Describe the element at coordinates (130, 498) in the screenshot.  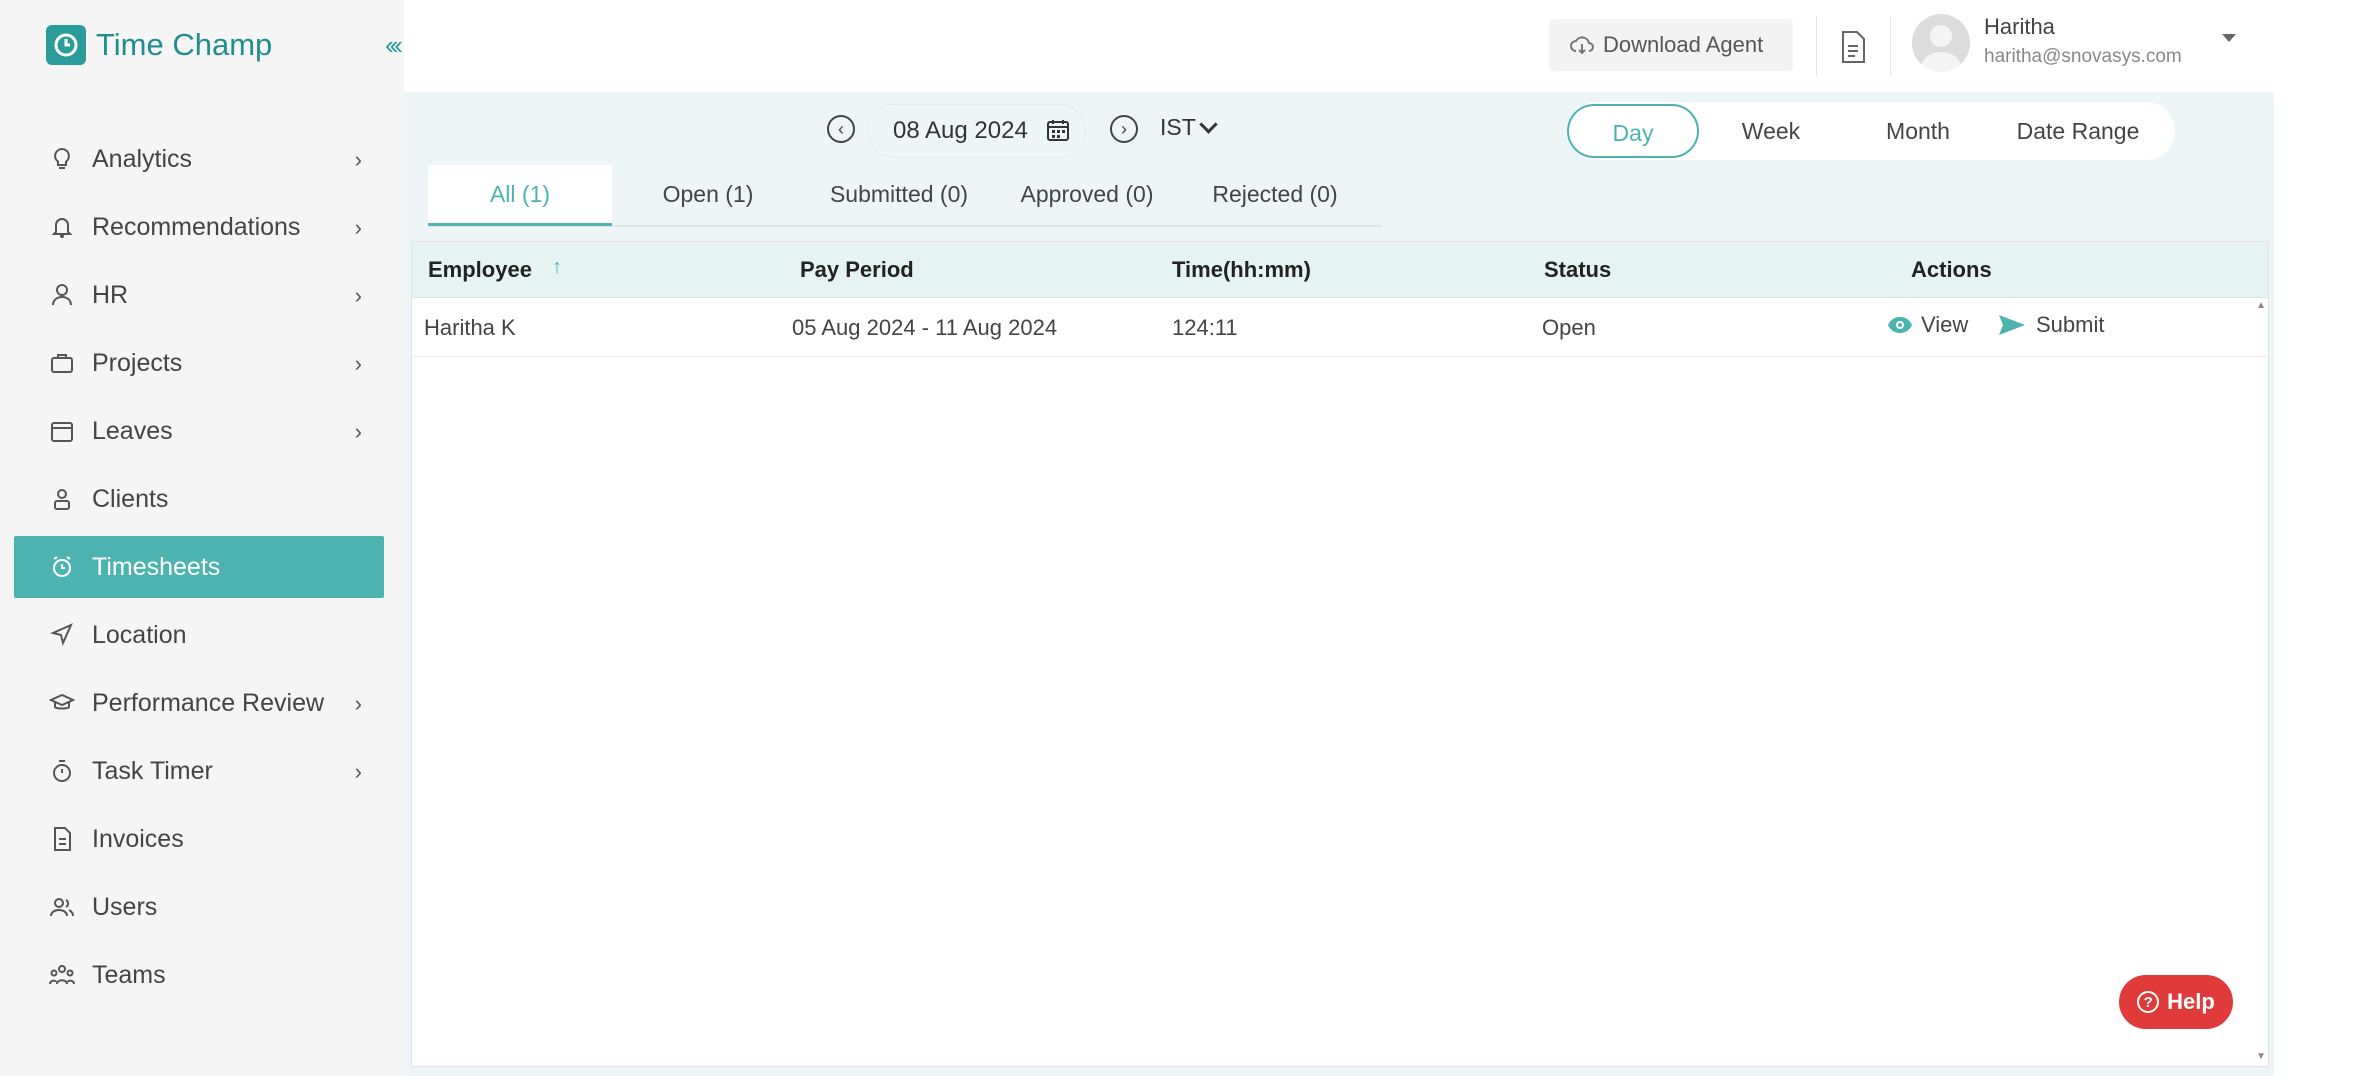
I see `sidebar-item-label: Clients` at that location.